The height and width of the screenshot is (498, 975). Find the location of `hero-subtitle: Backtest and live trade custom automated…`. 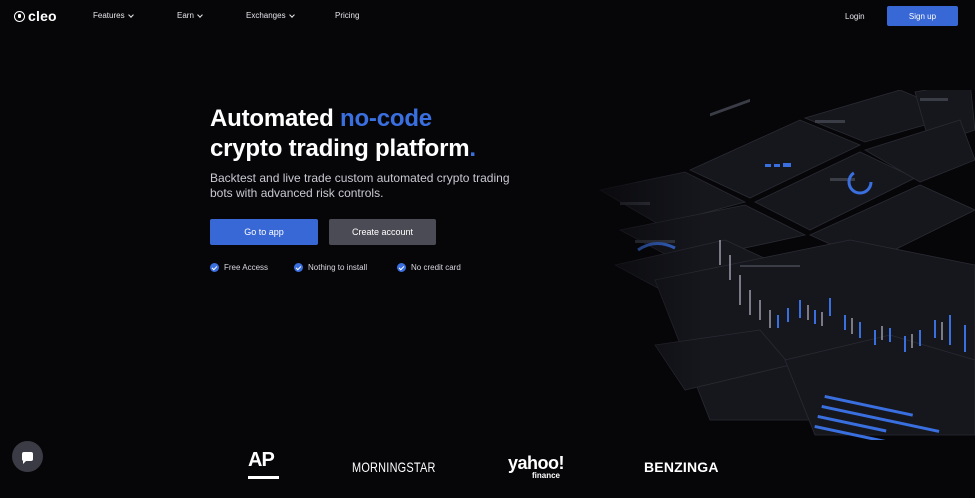

hero-subtitle: Backtest and live trade custom automated… is located at coordinates (360, 185).